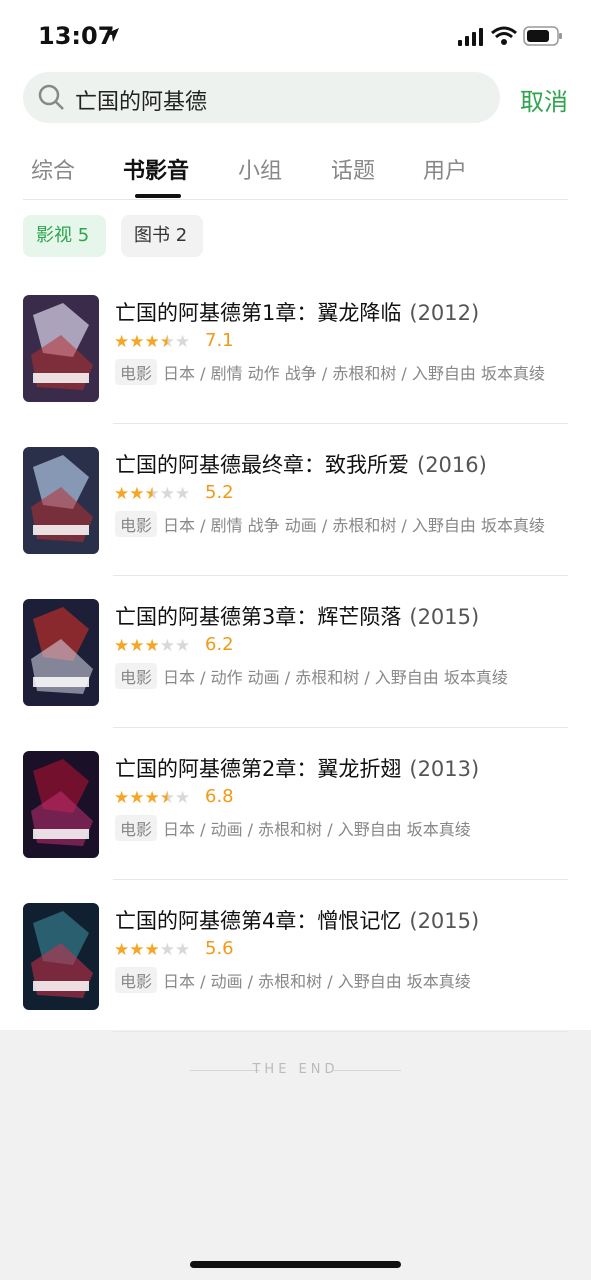 This screenshot has width=591, height=1280. Describe the element at coordinates (258, 769) in the screenshot. I see `item-title-text: 亡国的阿基德第2章：翼龙折翅` at that location.